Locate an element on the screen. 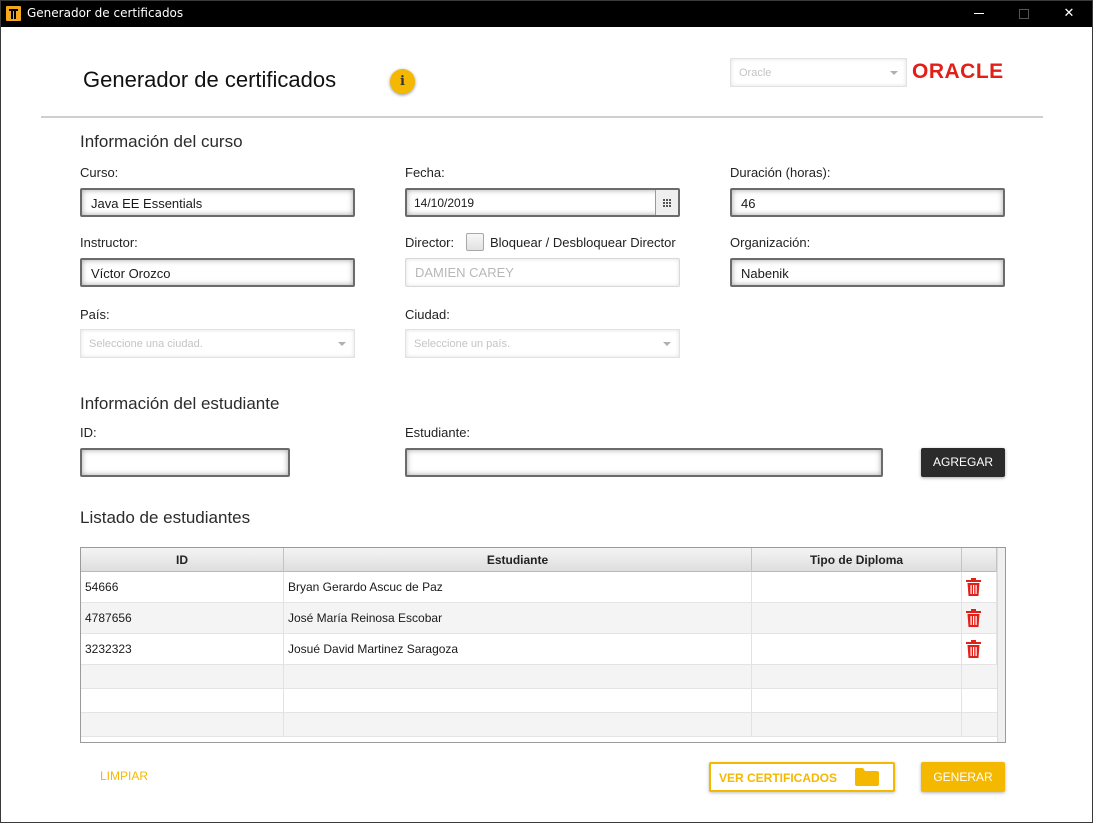  table-row: 4787656 José María Reinosa Escobar is located at coordinates (543, 618).